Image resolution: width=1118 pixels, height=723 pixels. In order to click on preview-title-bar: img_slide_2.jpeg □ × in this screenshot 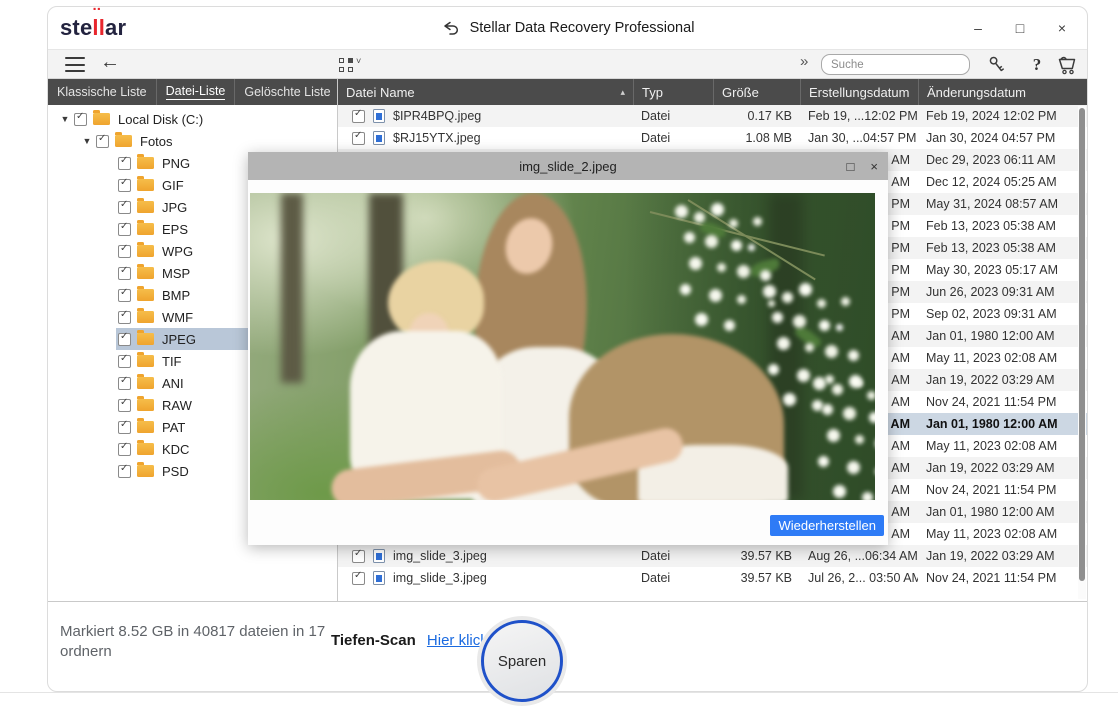, I will do `click(568, 166)`.